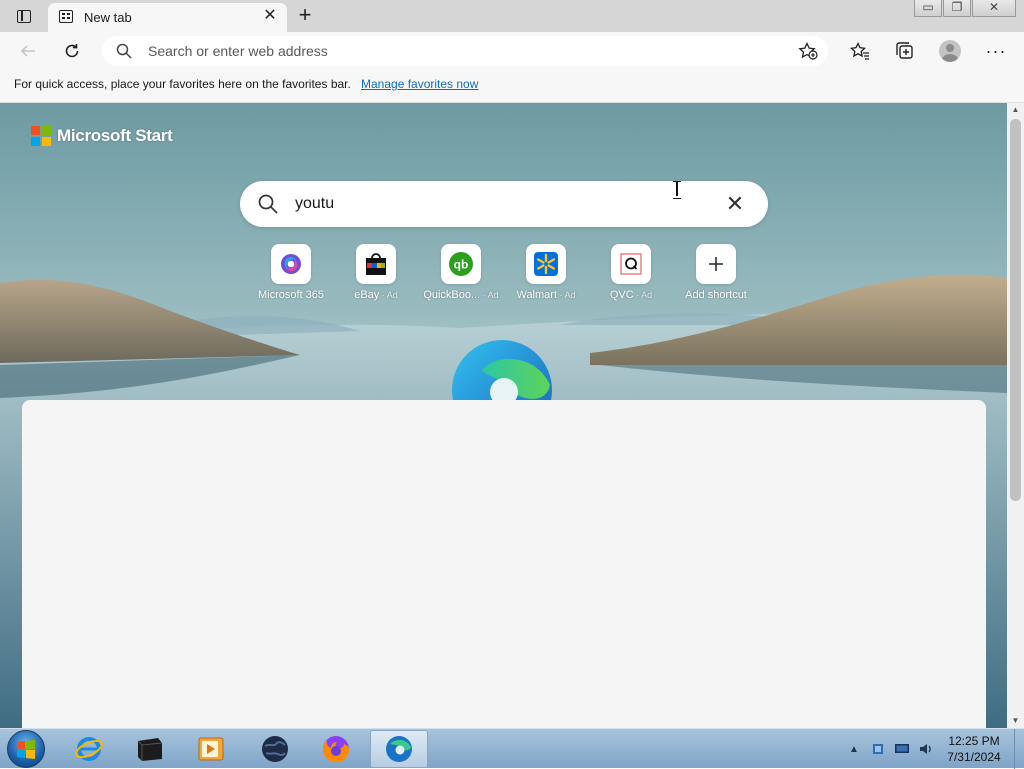  Describe the element at coordinates (1019, 749) in the screenshot. I see `show-desktop-button` at that location.